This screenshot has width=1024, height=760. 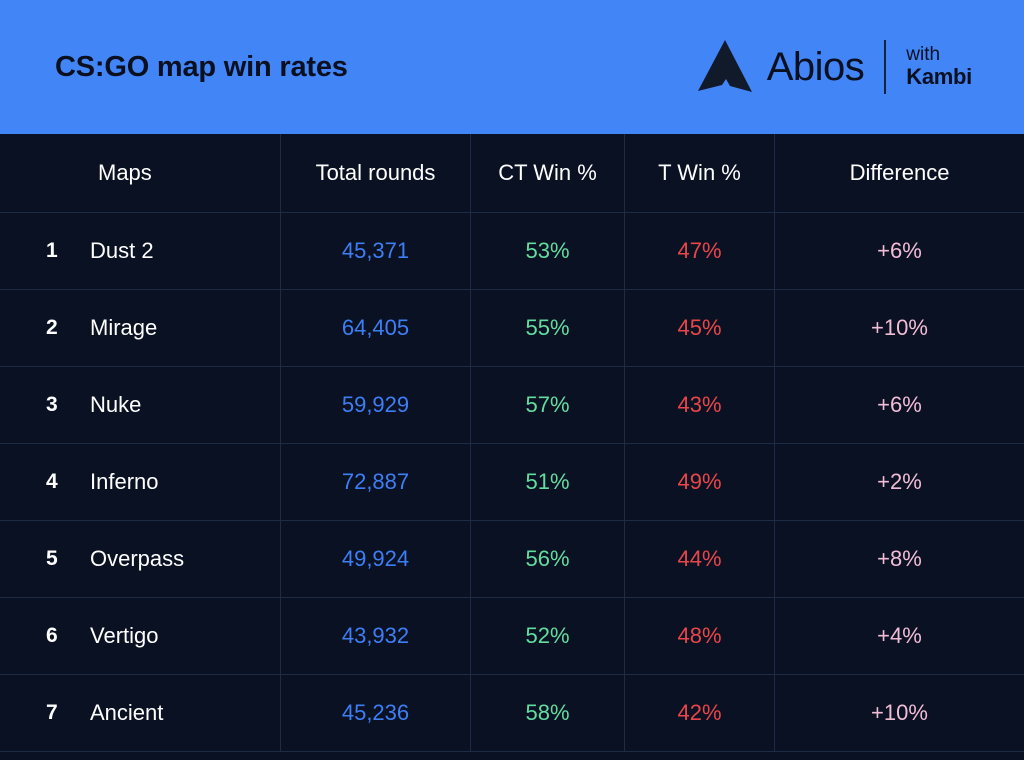 What do you see at coordinates (815, 67) in the screenshot?
I see `brand-name: Abios` at bounding box center [815, 67].